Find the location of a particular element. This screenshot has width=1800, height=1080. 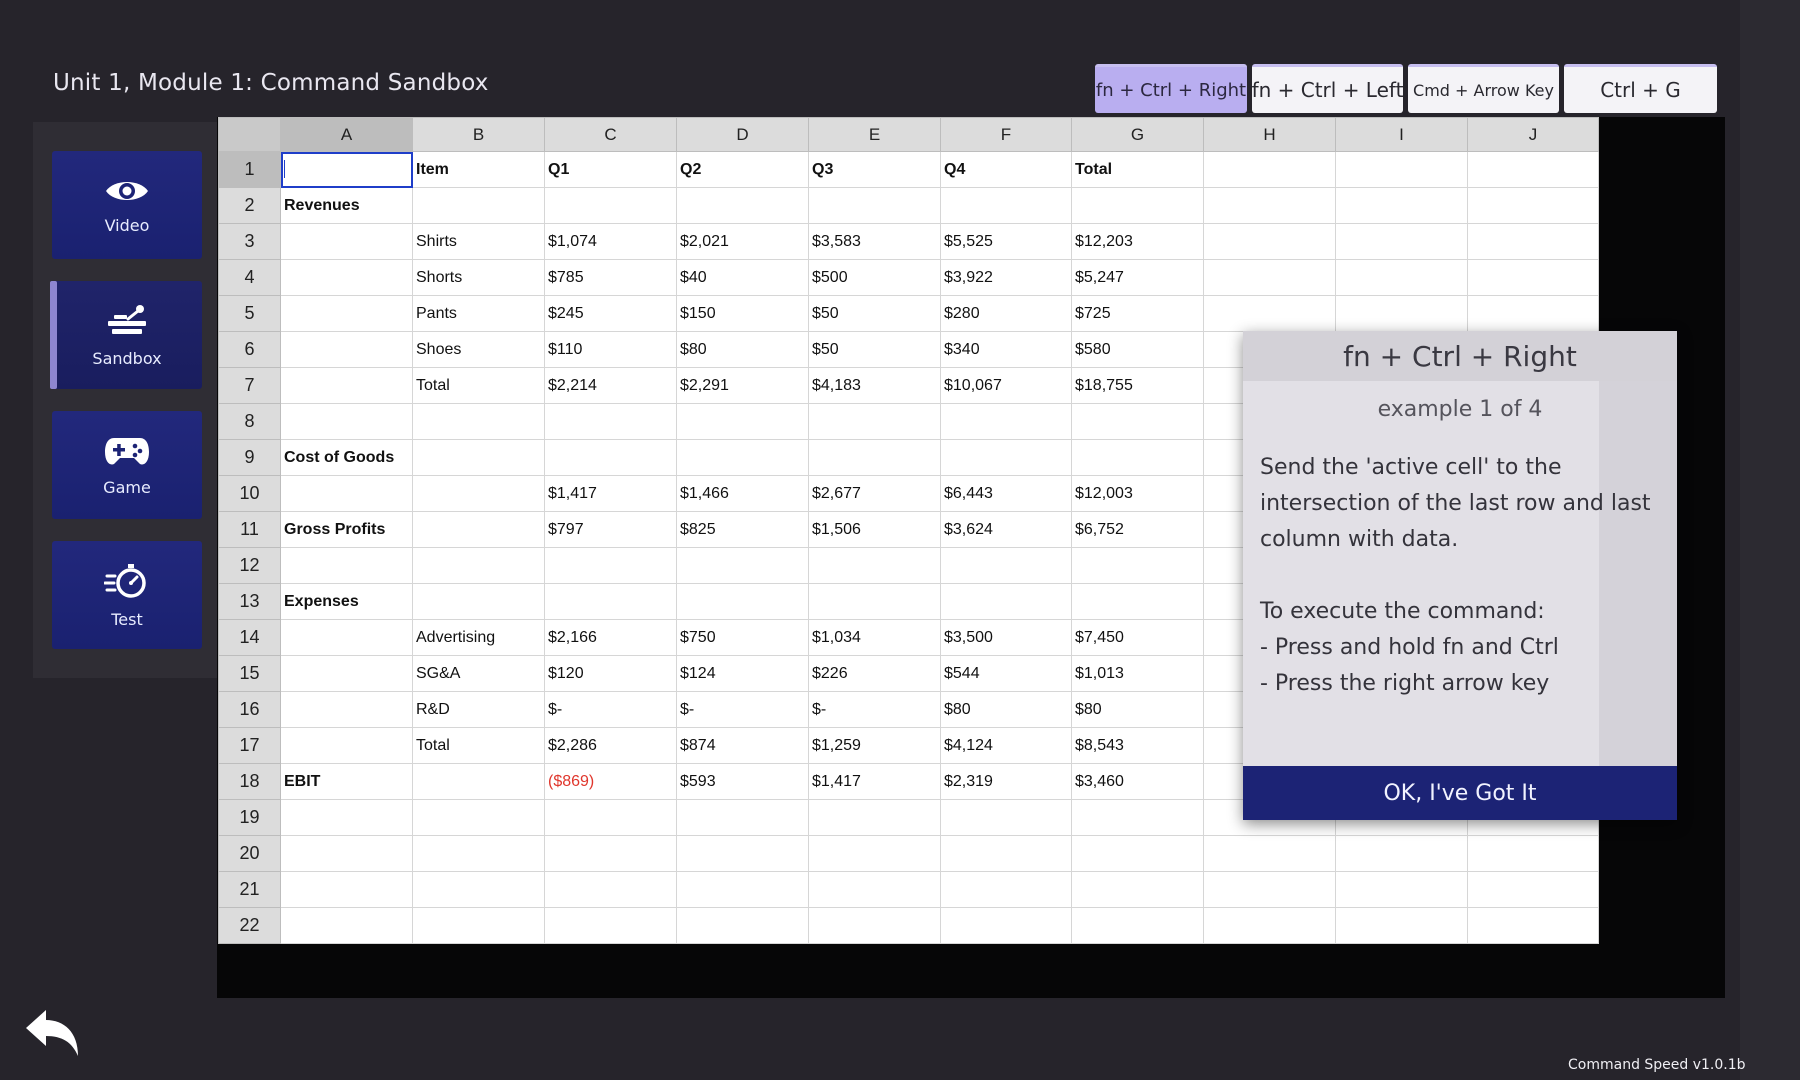

cell-E1: Q3 is located at coordinates (874, 169).